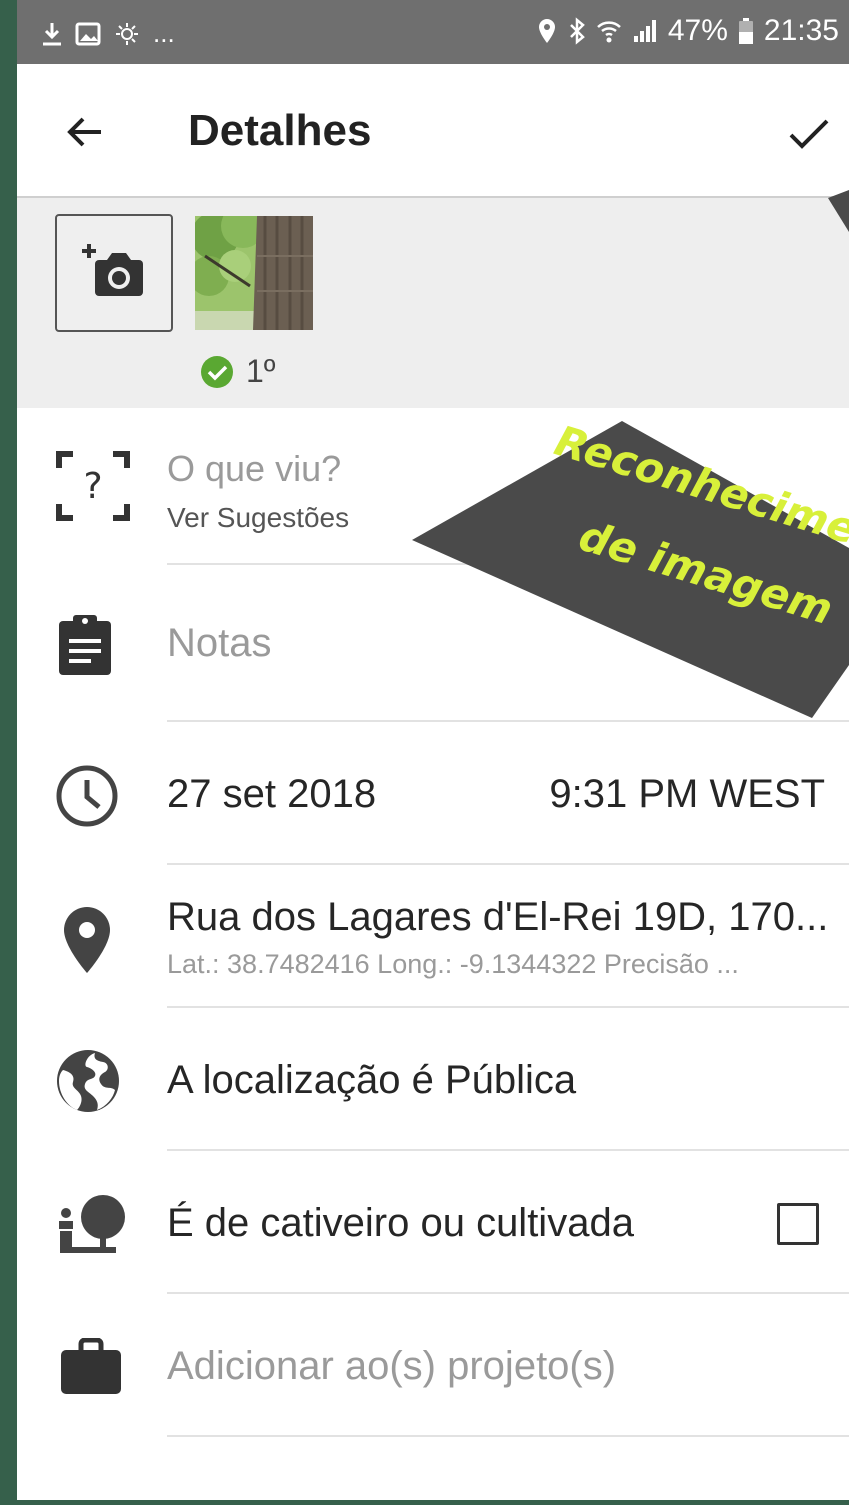 This screenshot has height=1505, width=849. Describe the element at coordinates (745, 31) in the screenshot. I see `battery-icon` at that location.